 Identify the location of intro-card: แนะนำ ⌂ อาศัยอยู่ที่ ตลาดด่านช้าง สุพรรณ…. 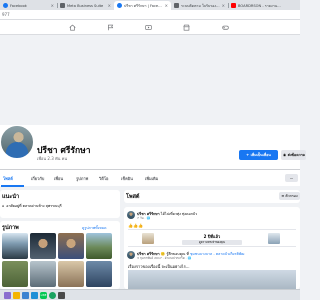
(60, 204).